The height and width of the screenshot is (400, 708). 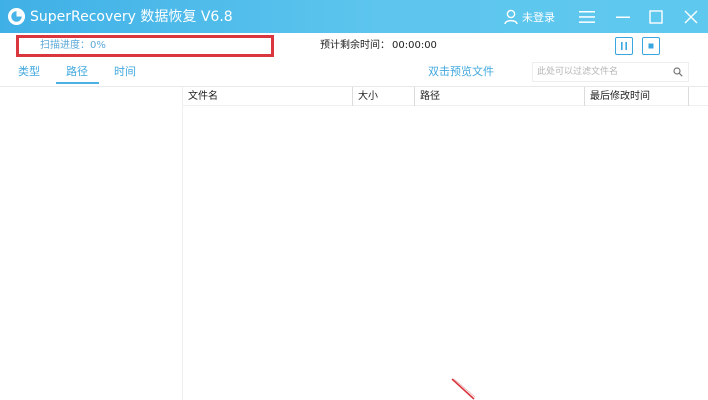 I want to click on app-title: SuperRecovery 数据恢复 V6.8, so click(x=131, y=17).